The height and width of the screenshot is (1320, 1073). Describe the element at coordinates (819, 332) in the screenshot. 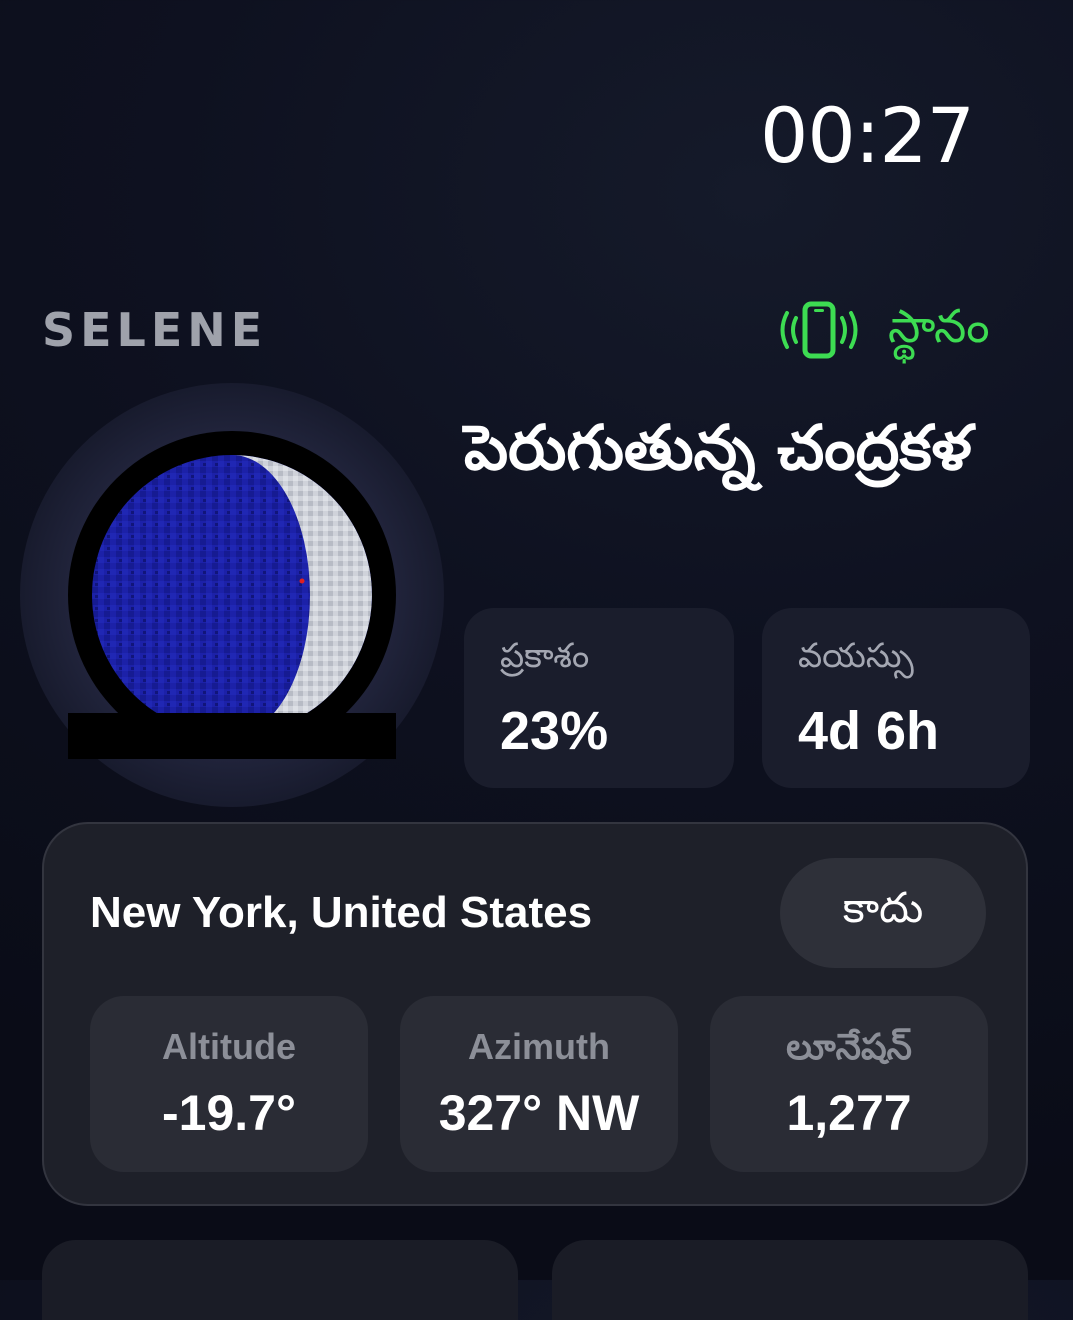

I see `phone-vibrate-icon` at that location.